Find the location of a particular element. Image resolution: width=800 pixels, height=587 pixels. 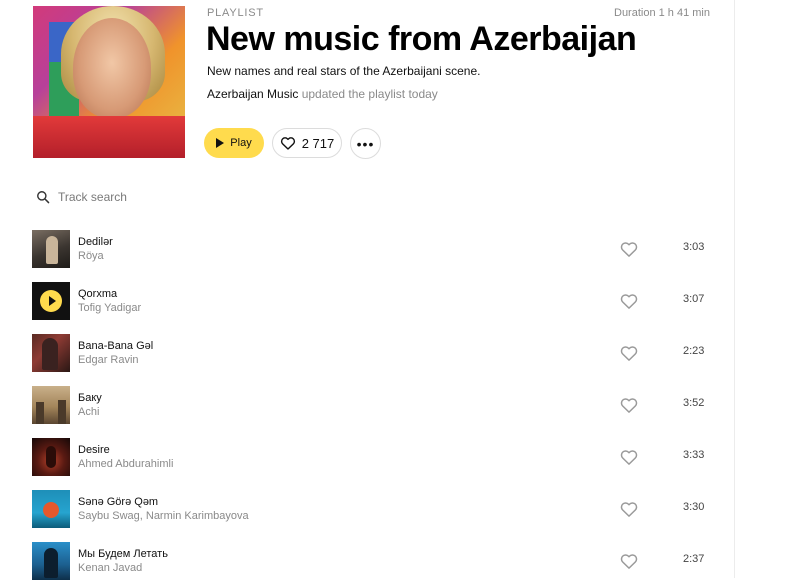

track-duration: 3:07 is located at coordinates (694, 299).